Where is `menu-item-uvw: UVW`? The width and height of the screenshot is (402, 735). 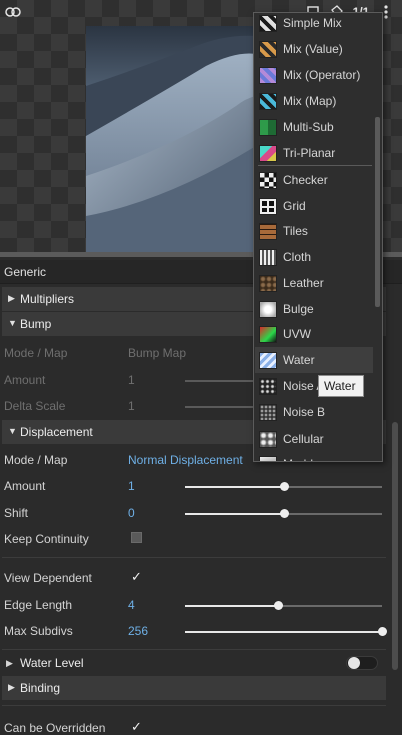 menu-item-uvw: UVW is located at coordinates (314, 334).